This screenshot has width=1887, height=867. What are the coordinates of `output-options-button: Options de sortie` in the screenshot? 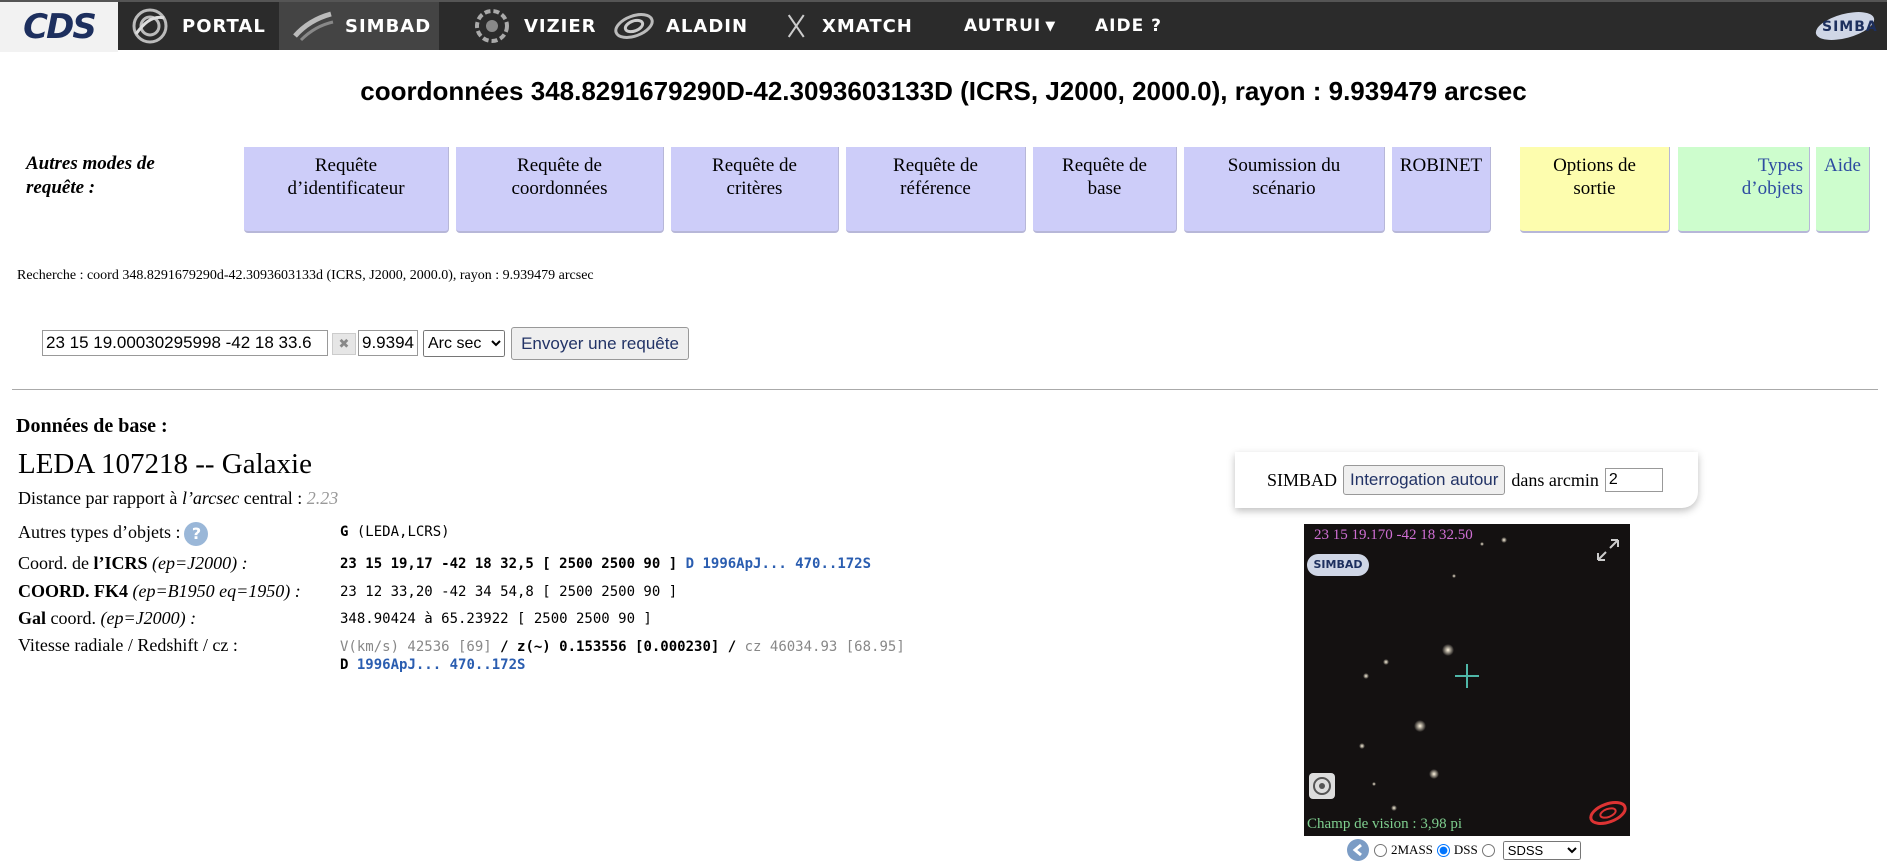 It's located at (1595, 190).